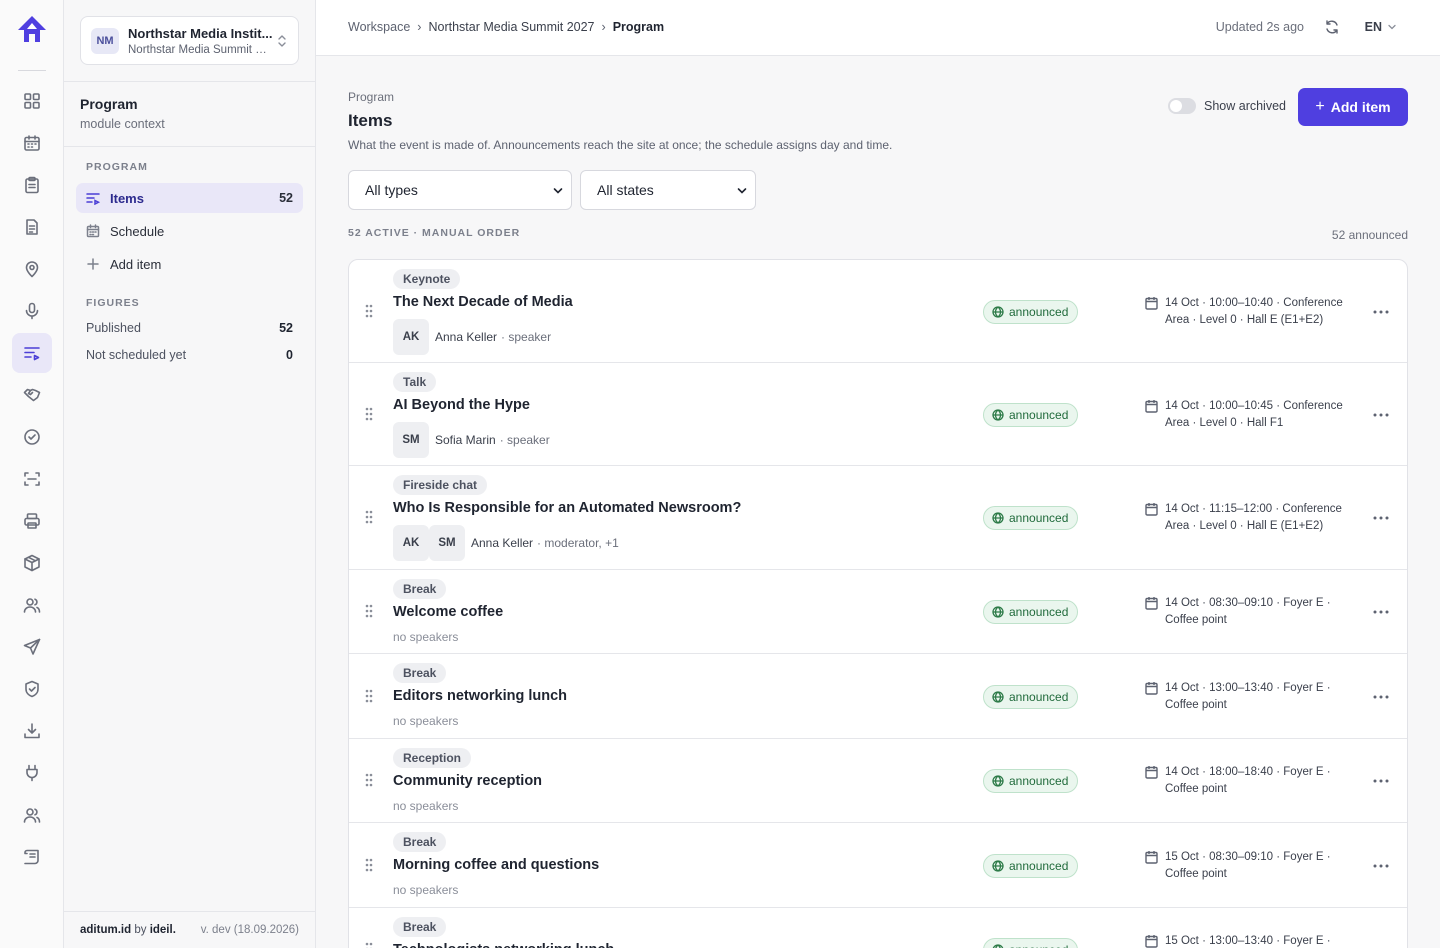 The height and width of the screenshot is (948, 1440). What do you see at coordinates (668, 190) in the screenshot?
I see `state-filter-select: All states` at bounding box center [668, 190].